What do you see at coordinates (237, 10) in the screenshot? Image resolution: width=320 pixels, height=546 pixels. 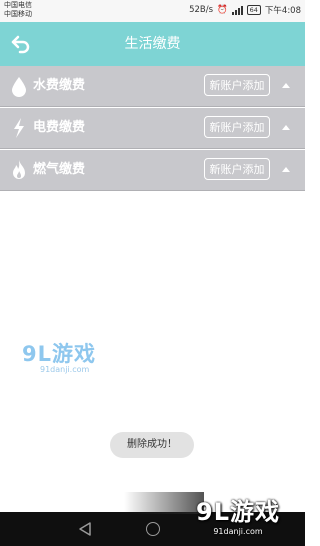 I see `signal-icon` at bounding box center [237, 10].